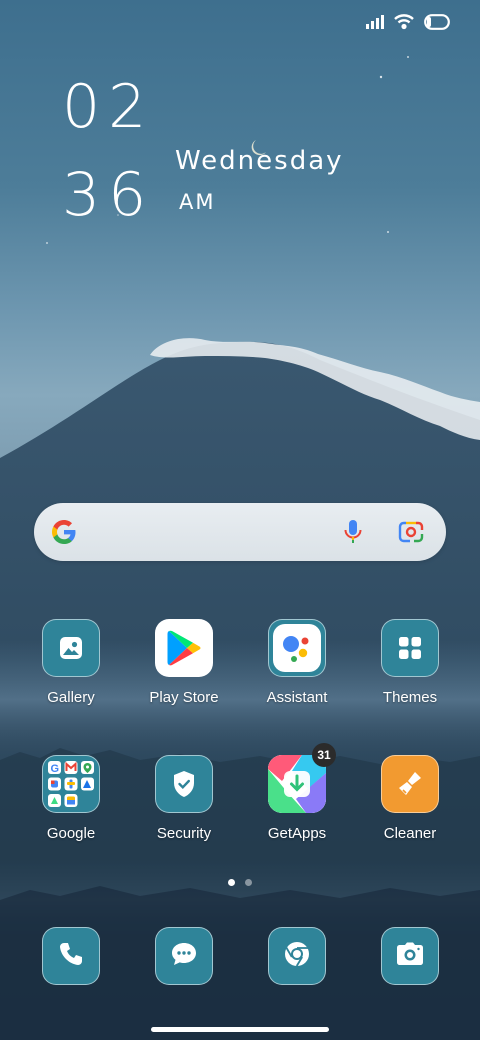 This screenshot has width=480, height=1040. Describe the element at coordinates (375, 24) in the screenshot. I see `signal-icon` at that location.